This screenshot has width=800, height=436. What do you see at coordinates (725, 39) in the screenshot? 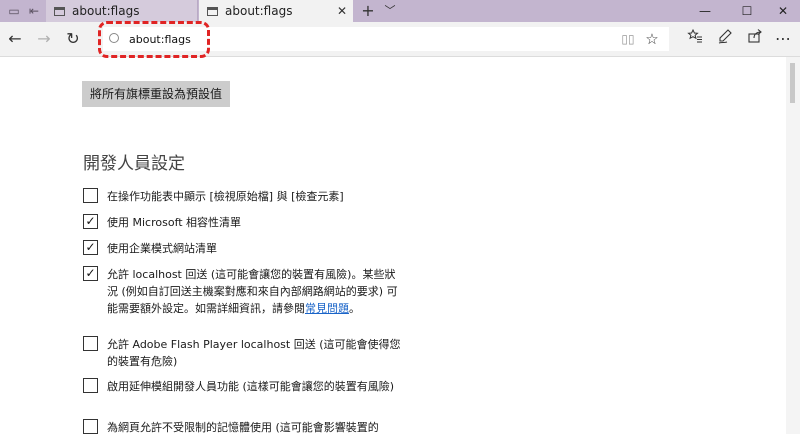
I see `web-note-pen-icon` at bounding box center [725, 39].